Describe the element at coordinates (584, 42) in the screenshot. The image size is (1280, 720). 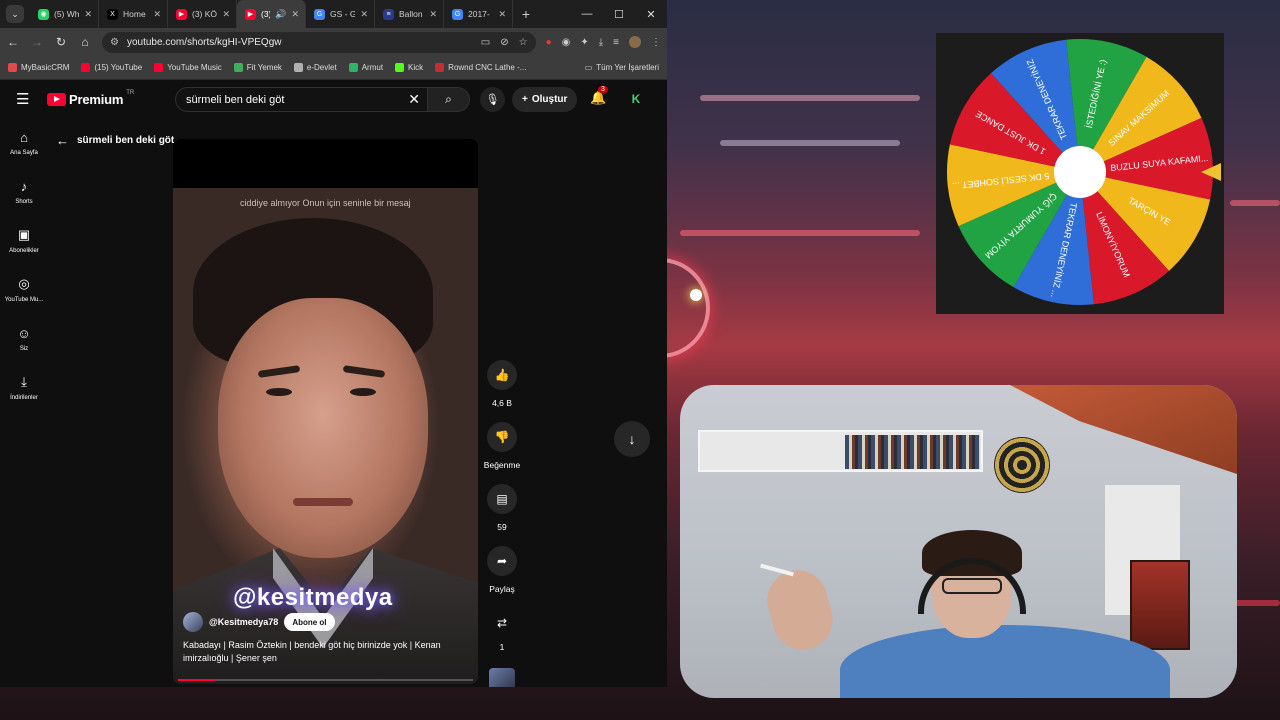
I see `puzzle-icon: ✦` at that location.